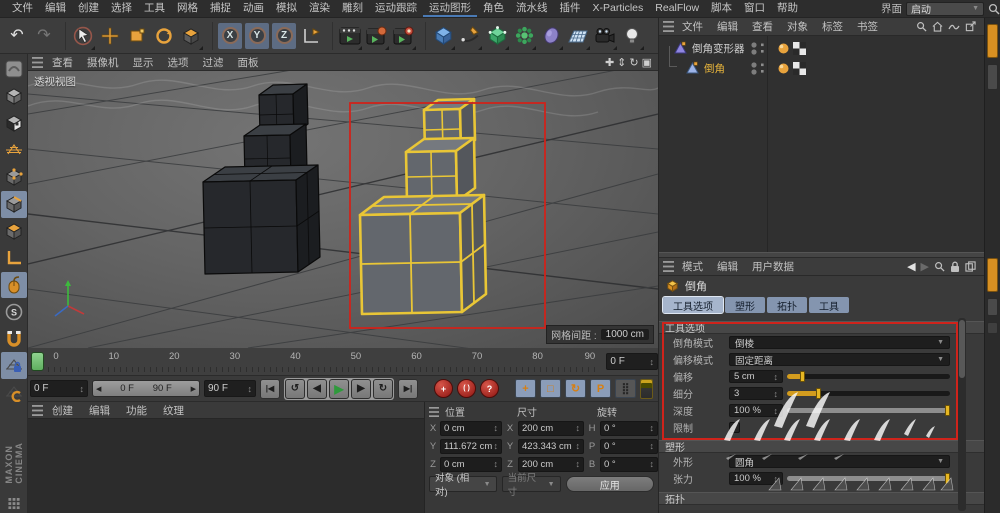 The height and width of the screenshot is (513, 1000). I want to click on workplane-button, so click(14, 392).